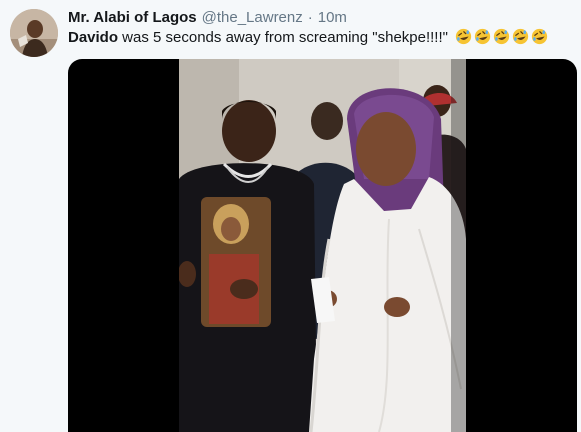 This screenshot has height=432, width=581. What do you see at coordinates (332, 18) in the screenshot?
I see `timestamp: 10m` at bounding box center [332, 18].